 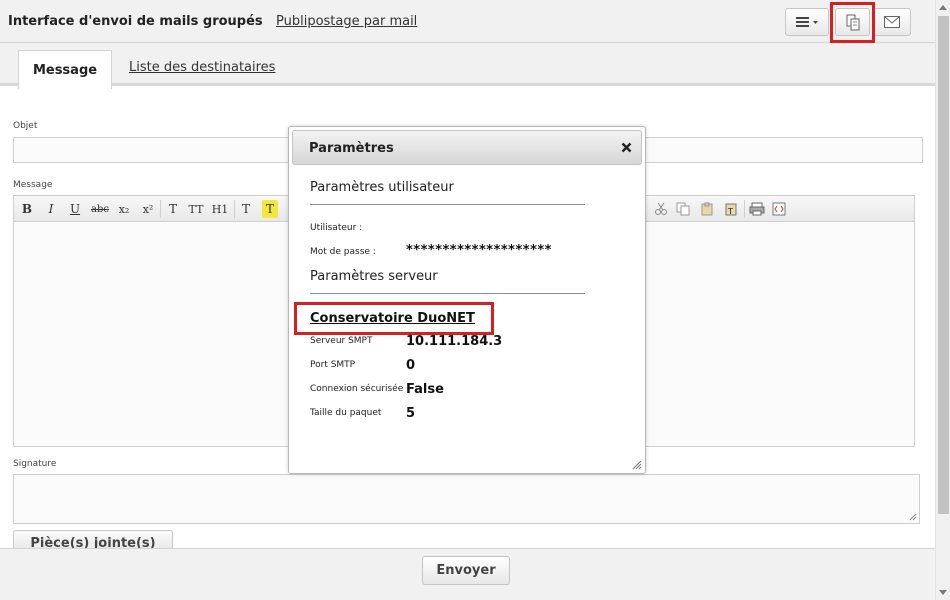 What do you see at coordinates (913, 517) in the screenshot?
I see `resize-grip-icon` at bounding box center [913, 517].